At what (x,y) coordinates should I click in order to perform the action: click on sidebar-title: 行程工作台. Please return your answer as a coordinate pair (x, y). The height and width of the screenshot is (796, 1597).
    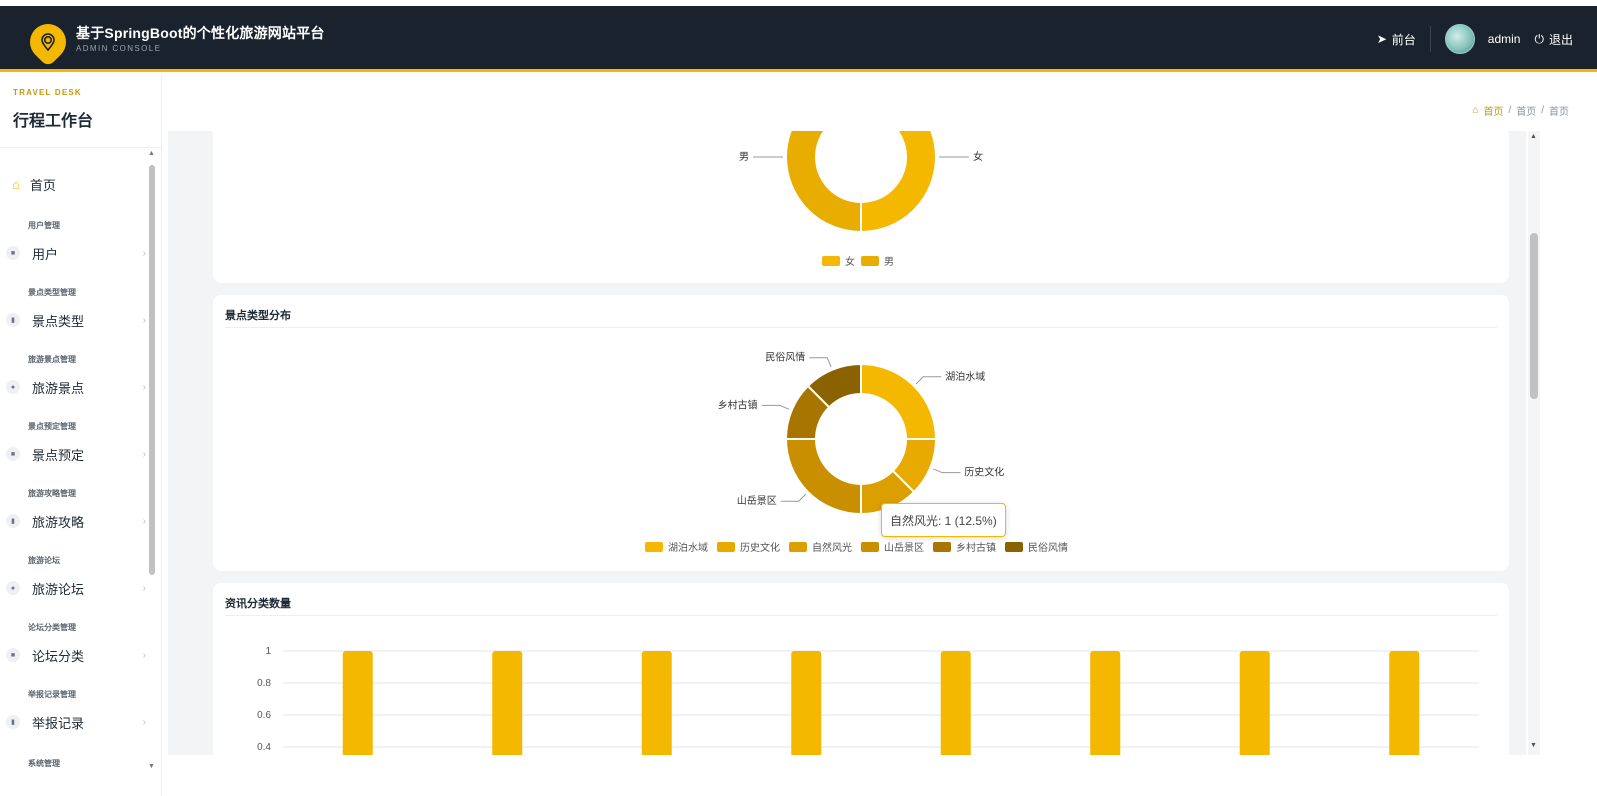
    Looking at the image, I should click on (53, 121).